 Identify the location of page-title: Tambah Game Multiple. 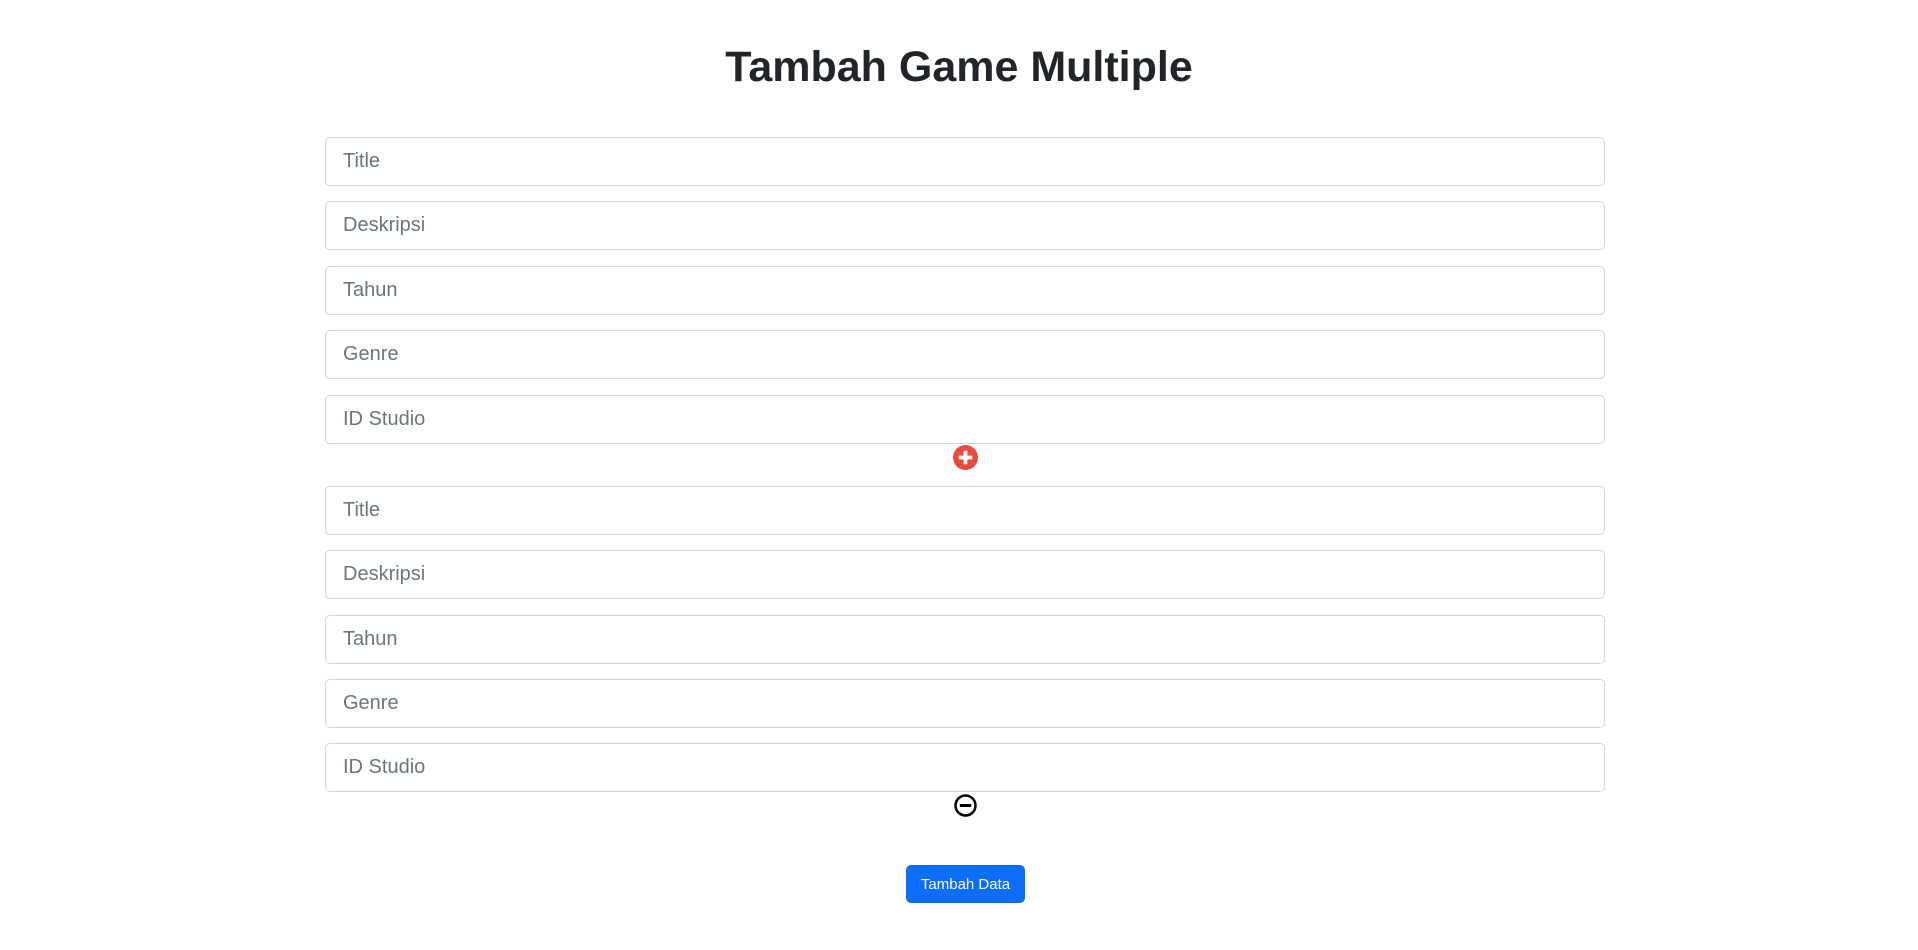
(959, 67).